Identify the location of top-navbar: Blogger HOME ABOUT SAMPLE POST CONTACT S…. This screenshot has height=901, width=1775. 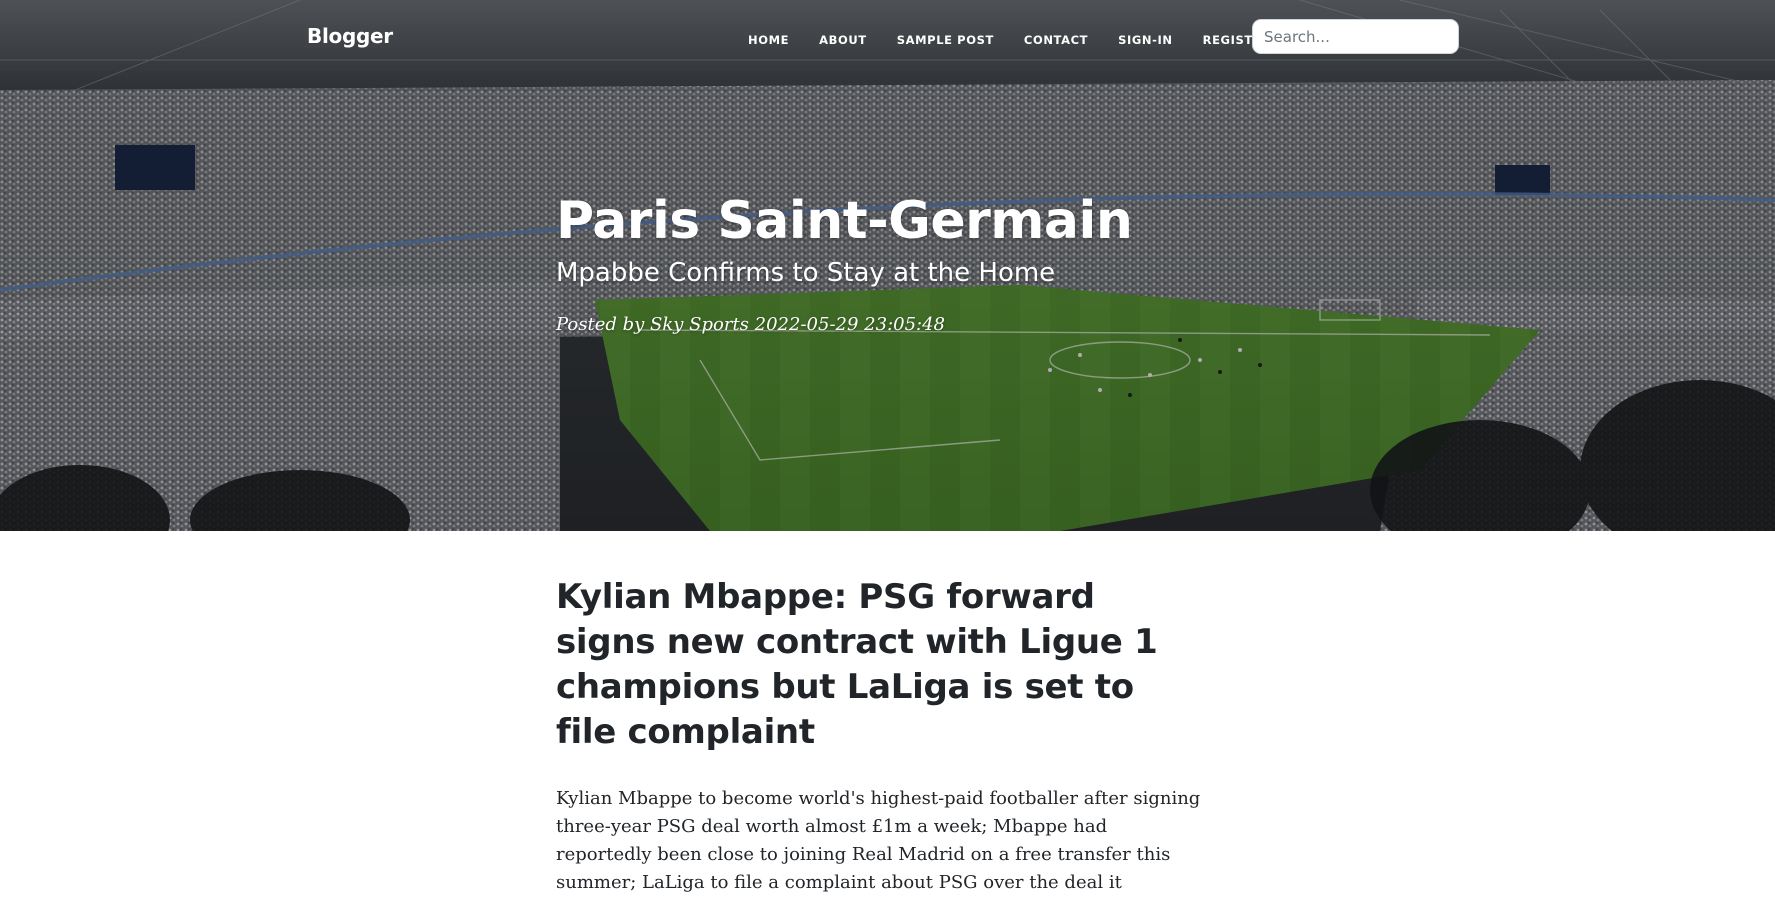
(887, 38).